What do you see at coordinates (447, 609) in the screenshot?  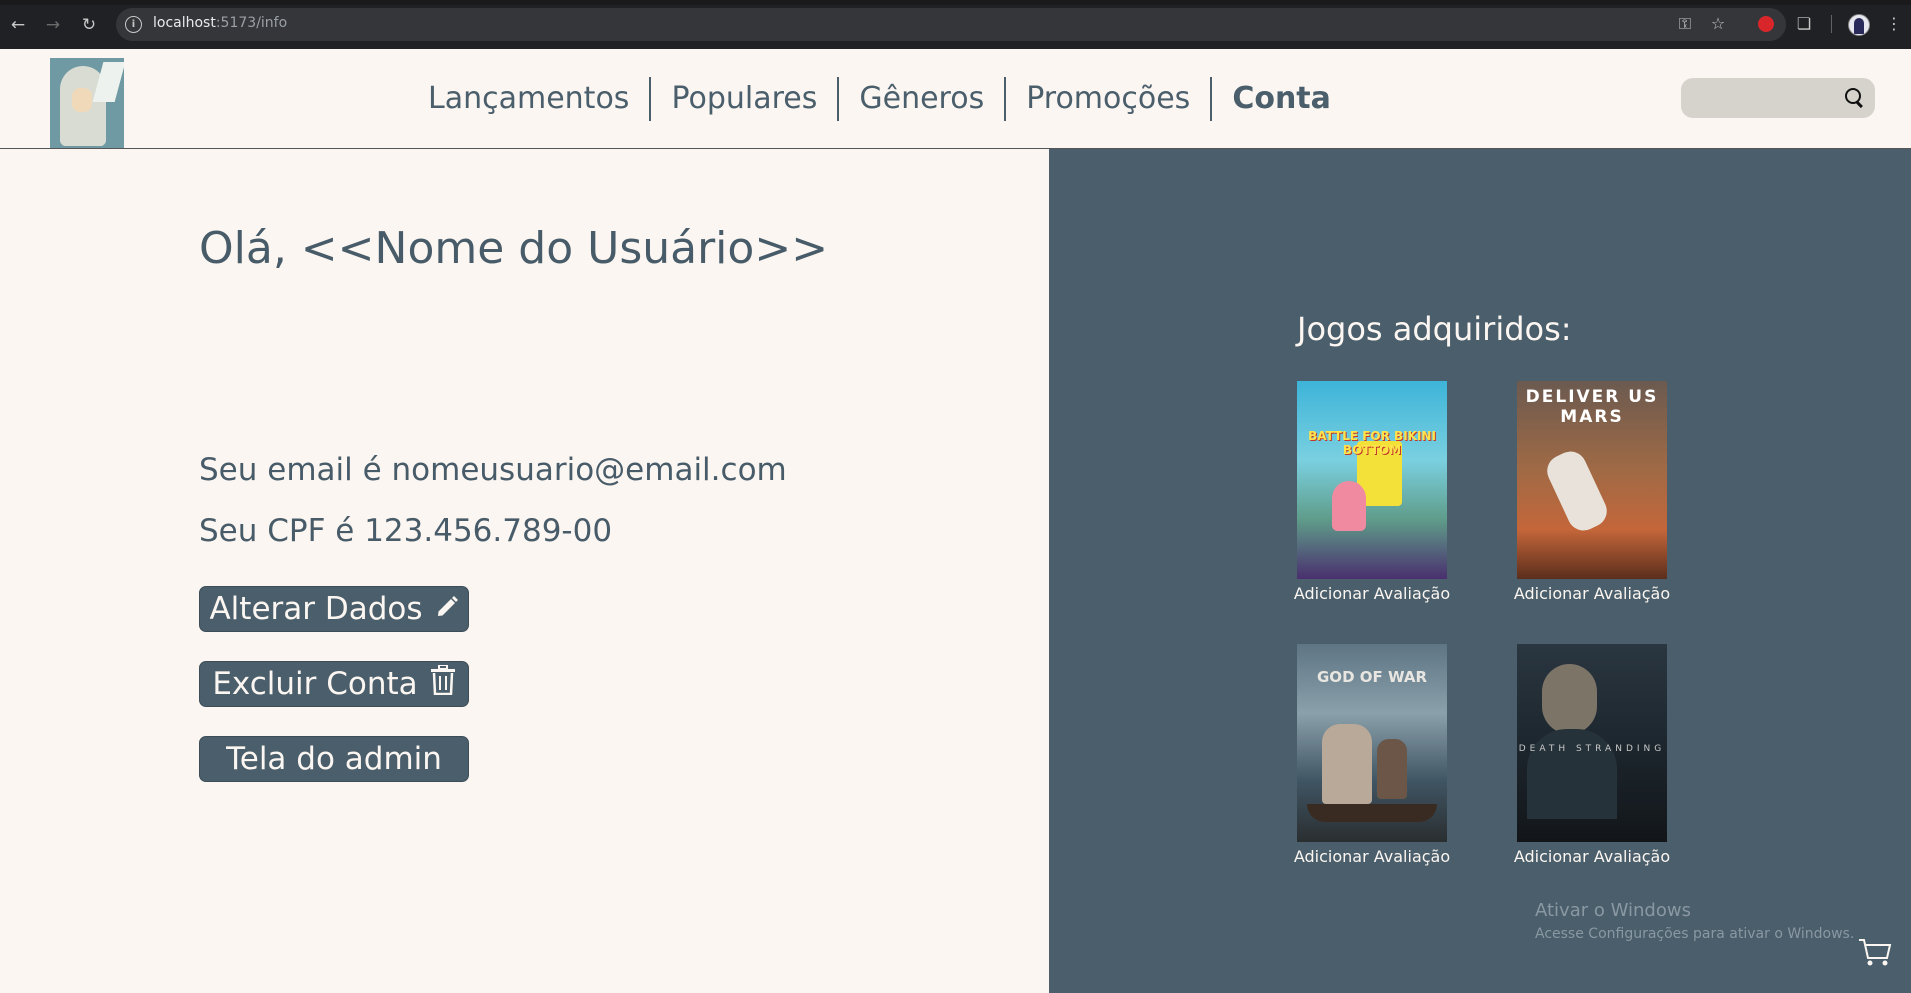 I see `pencil-icon` at bounding box center [447, 609].